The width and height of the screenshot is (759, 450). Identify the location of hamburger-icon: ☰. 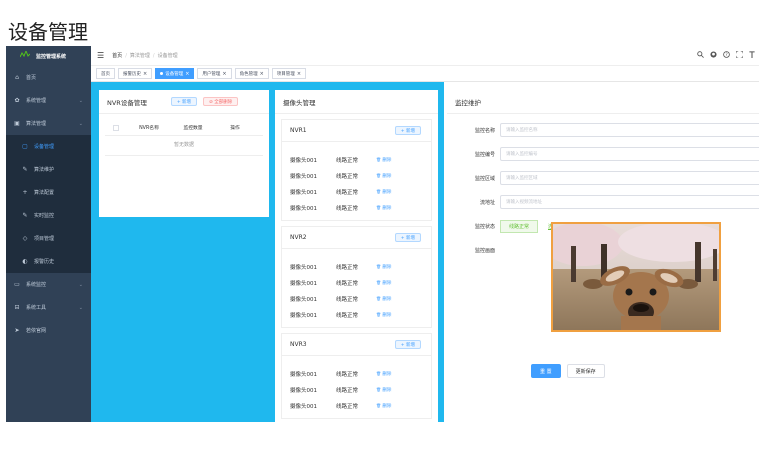
(100, 55).